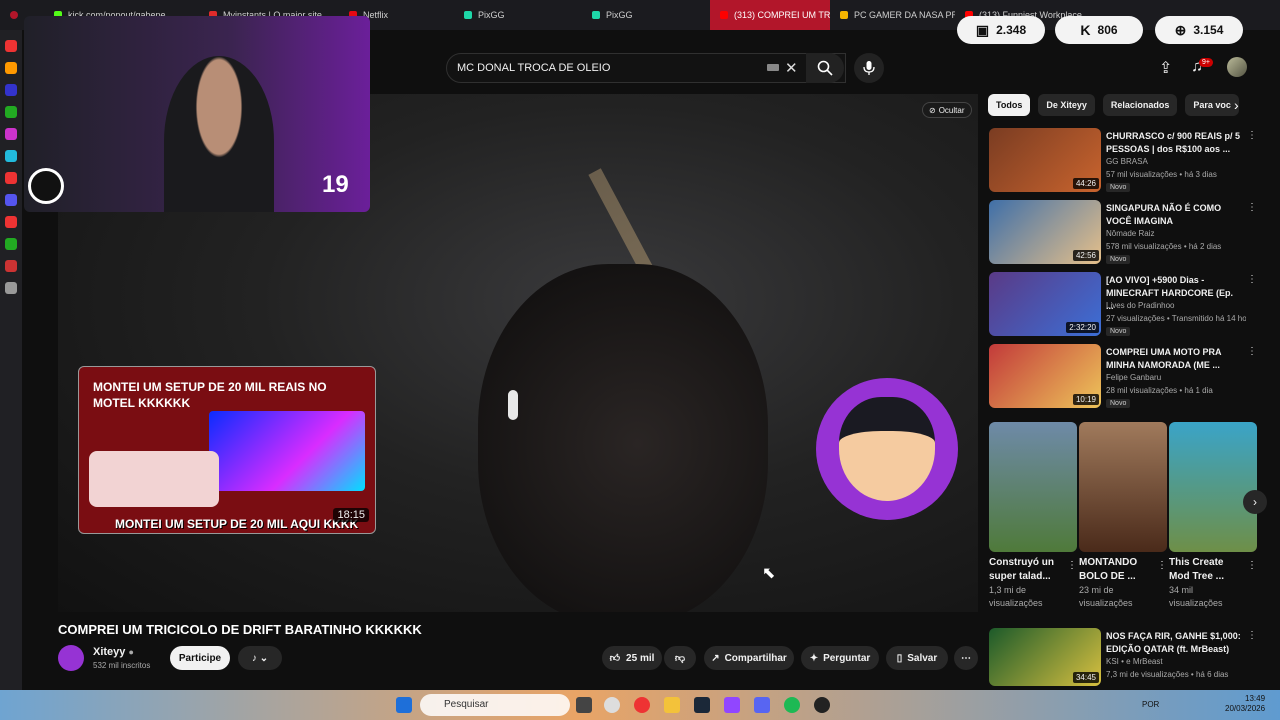 This screenshot has height=720, width=1280. I want to click on streamer-figure, so click(219, 134).